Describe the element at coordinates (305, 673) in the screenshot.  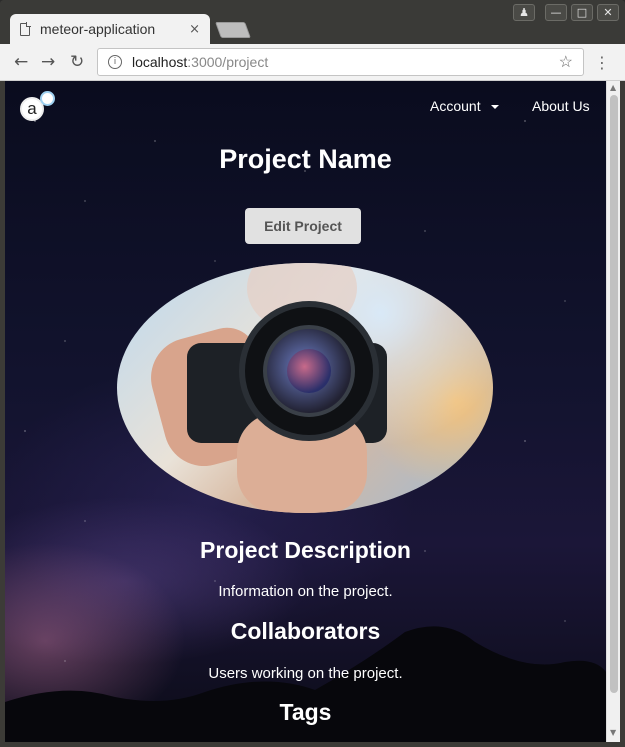
I see `collaborators-text: Users working on the project.` at that location.